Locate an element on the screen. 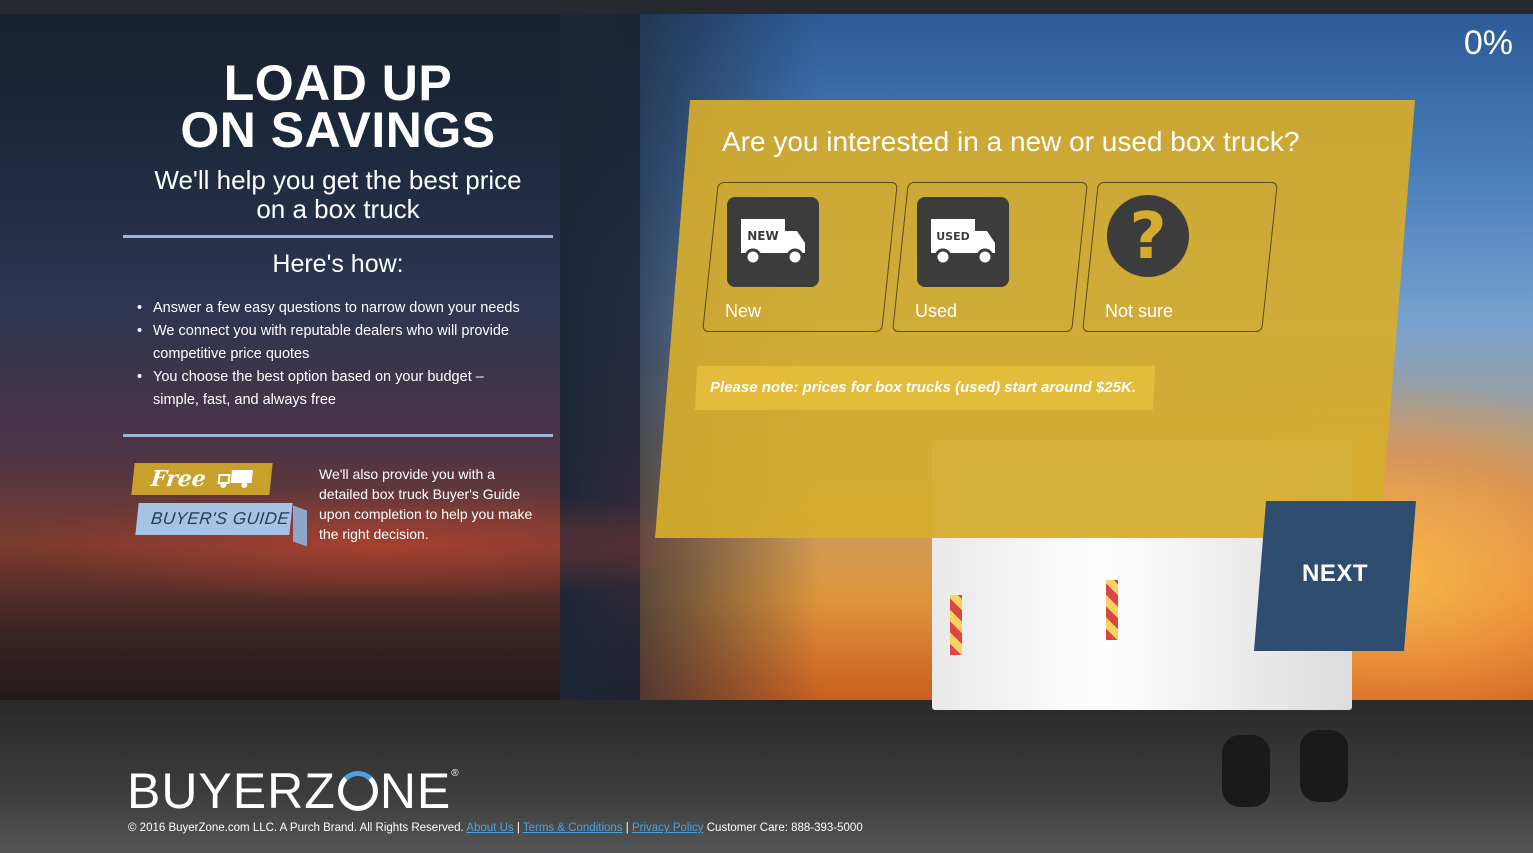  option-used: USED Used is located at coordinates (990, 257).